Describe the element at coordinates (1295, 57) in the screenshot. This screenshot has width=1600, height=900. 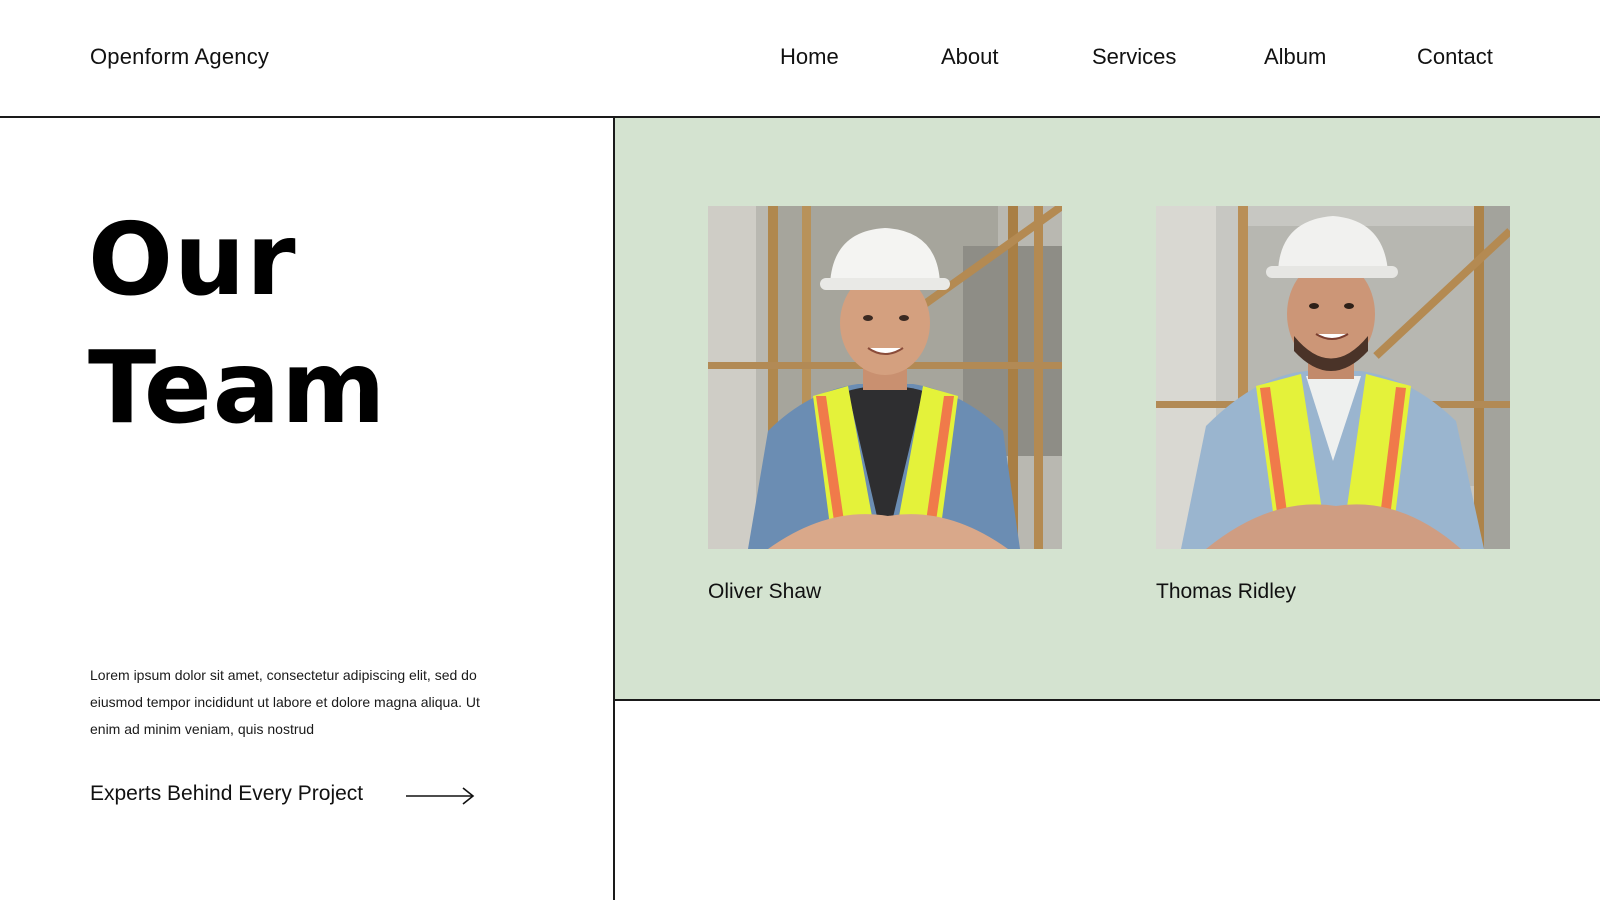
I see `nav-album: Album` at that location.